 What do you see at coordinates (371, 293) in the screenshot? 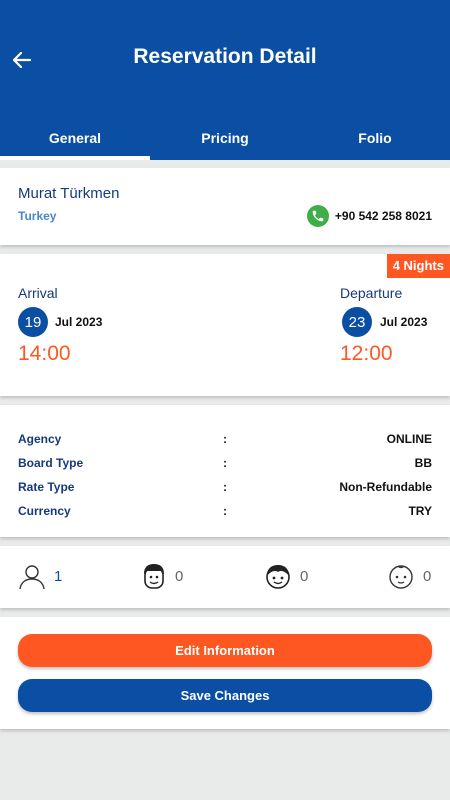
I see `departure-label: Departure` at bounding box center [371, 293].